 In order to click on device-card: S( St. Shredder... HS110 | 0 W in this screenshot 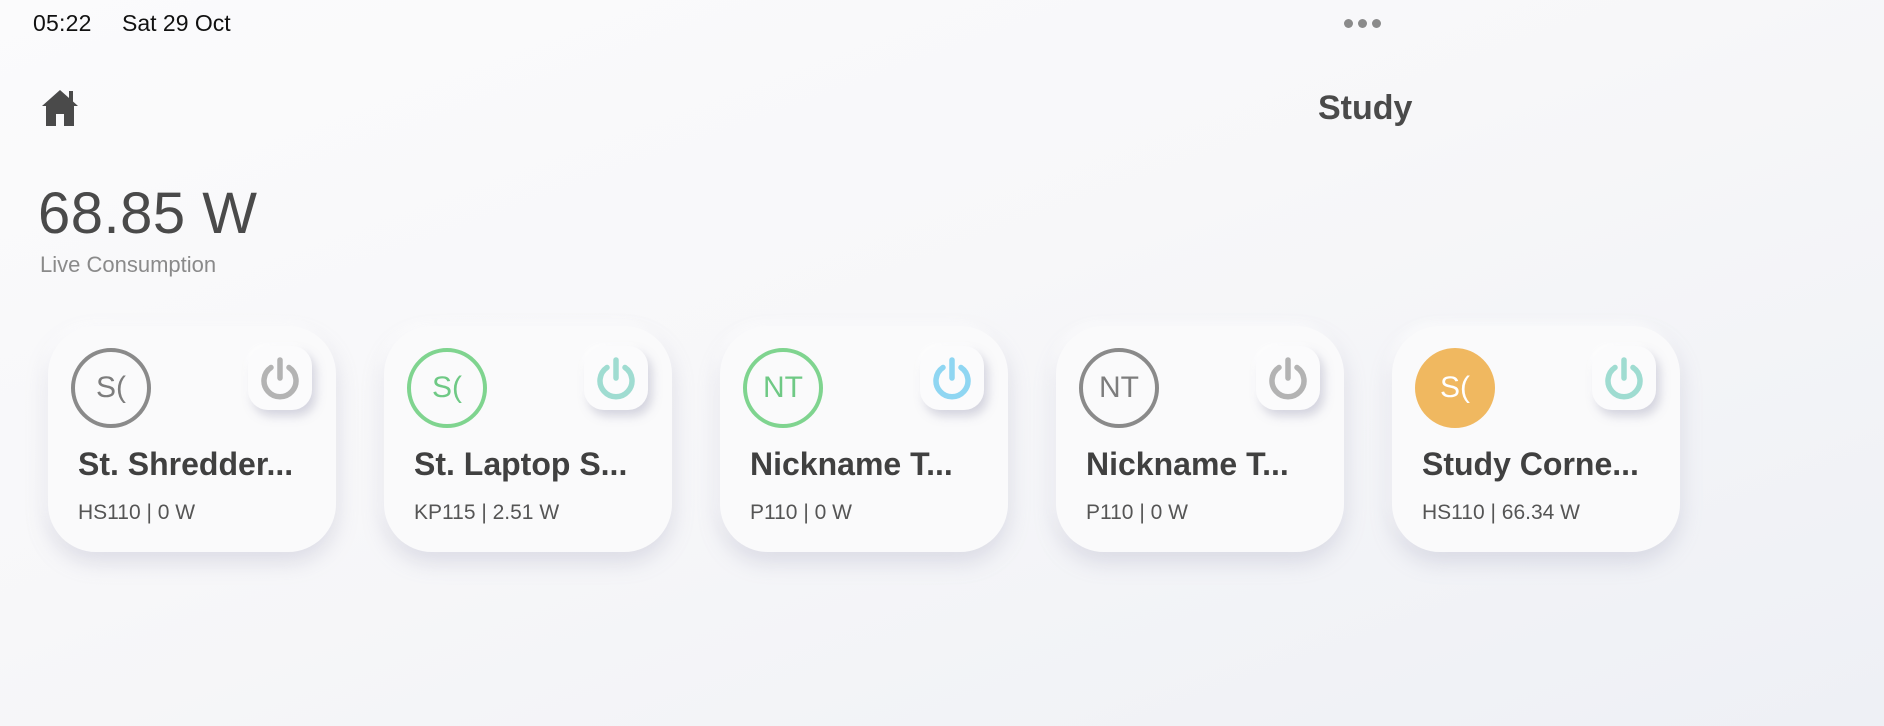, I will do `click(192, 439)`.